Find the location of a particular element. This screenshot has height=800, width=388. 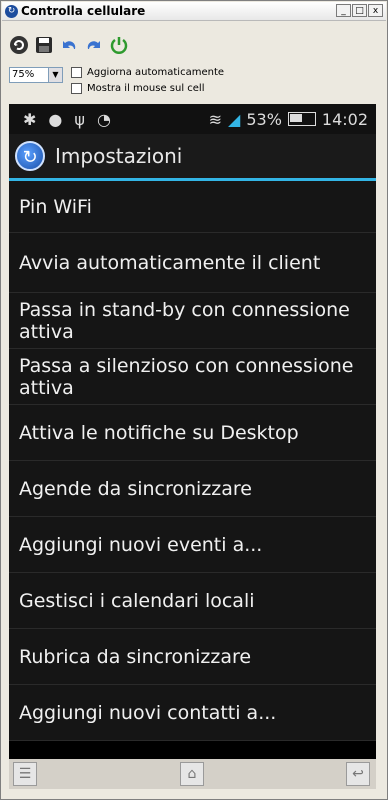

bug-icon: ✱ is located at coordinates (30, 119).